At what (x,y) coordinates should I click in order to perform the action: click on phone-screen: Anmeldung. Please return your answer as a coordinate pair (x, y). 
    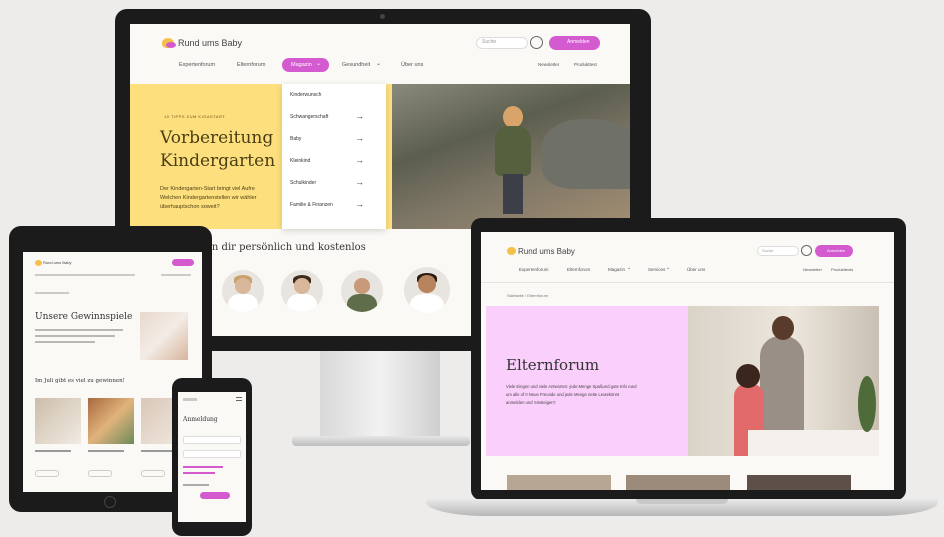
    Looking at the image, I should click on (212, 457).